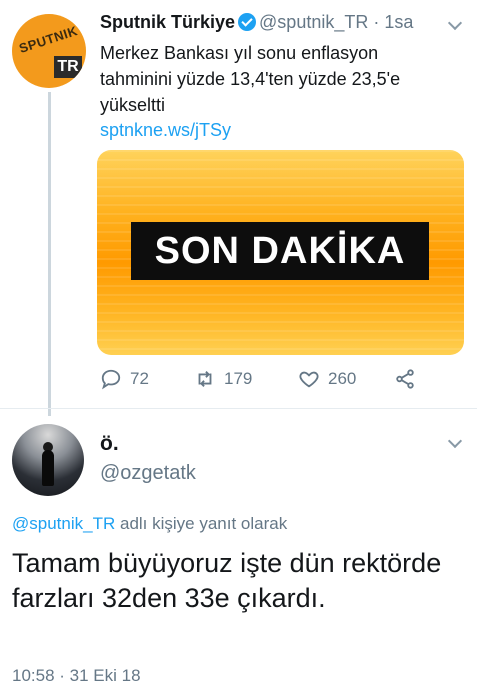  What do you see at coordinates (124, 379) in the screenshot?
I see `reply-button: 72` at bounding box center [124, 379].